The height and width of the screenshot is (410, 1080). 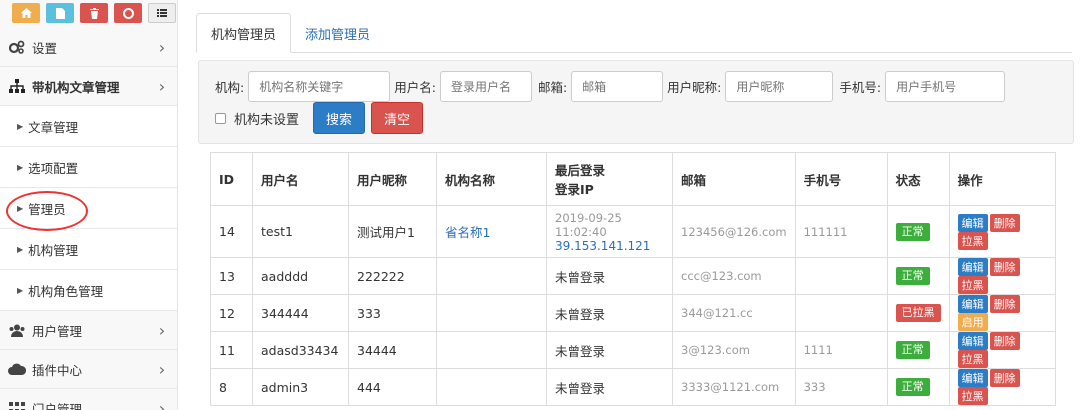 What do you see at coordinates (53, 168) in the screenshot?
I see `sidebar-item-label: 选项配置` at bounding box center [53, 168].